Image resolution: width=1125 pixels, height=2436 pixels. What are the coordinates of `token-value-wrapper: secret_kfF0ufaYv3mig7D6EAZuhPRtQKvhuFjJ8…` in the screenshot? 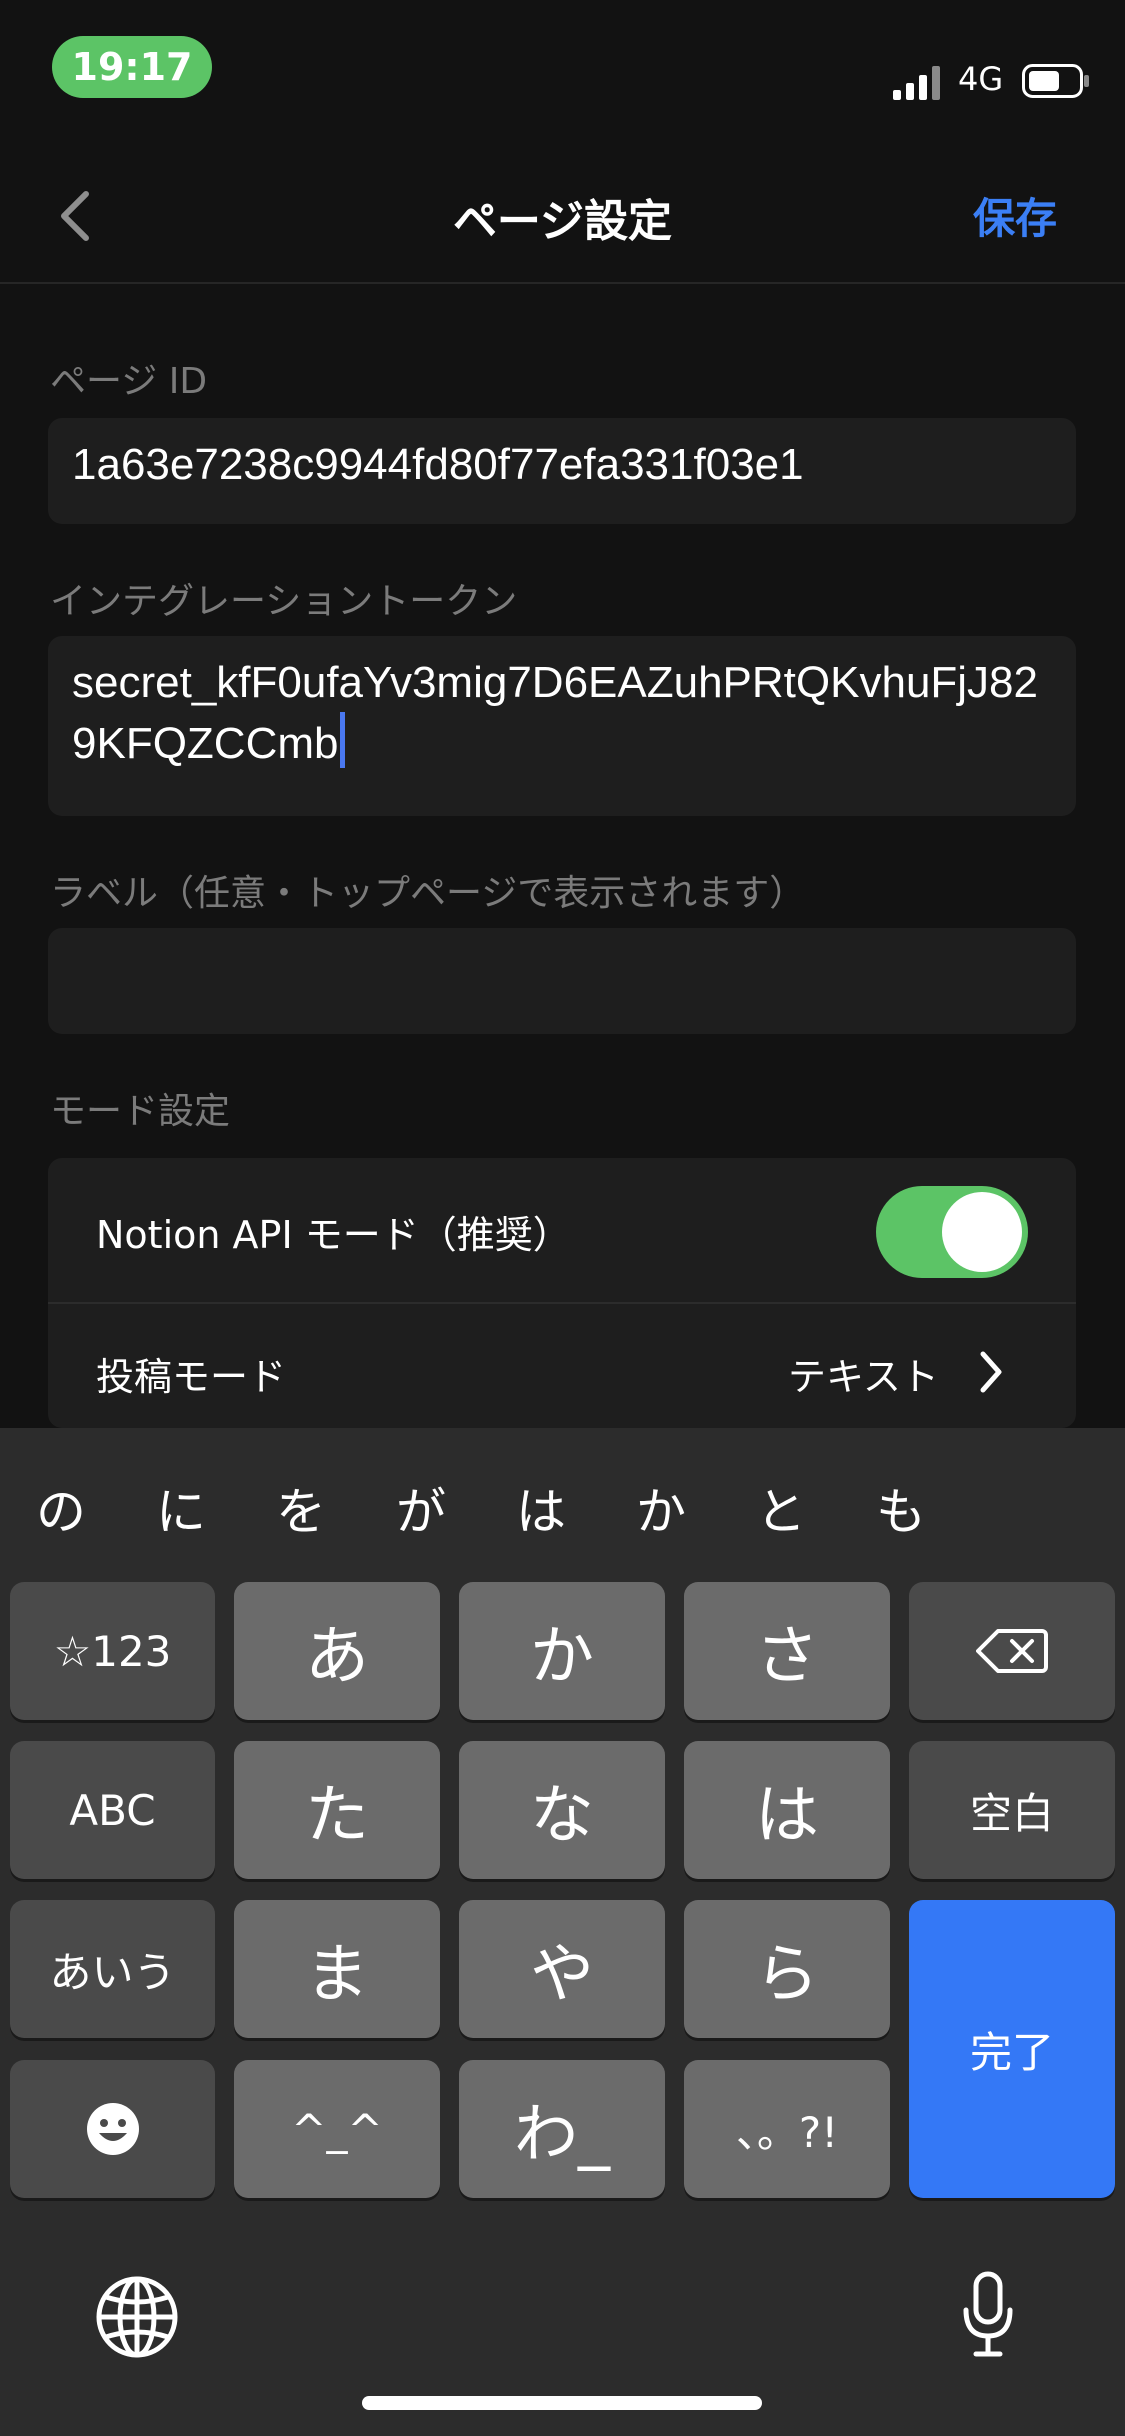 It's located at (567, 713).